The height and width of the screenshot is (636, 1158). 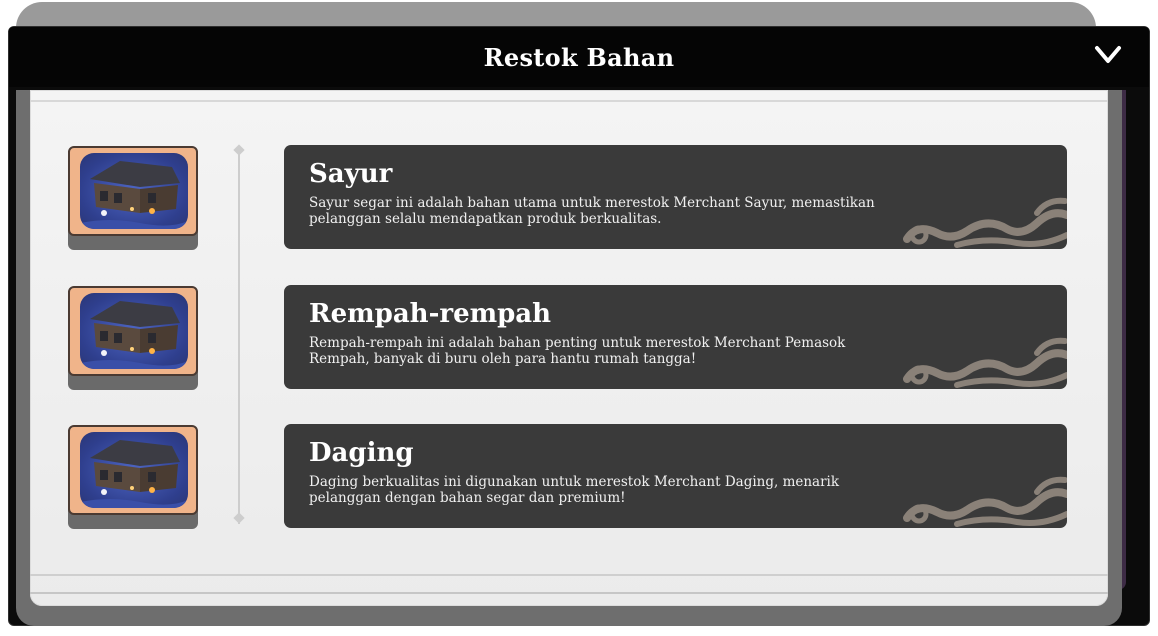 I want to click on window-title: Restok Bahan, so click(x=579, y=57).